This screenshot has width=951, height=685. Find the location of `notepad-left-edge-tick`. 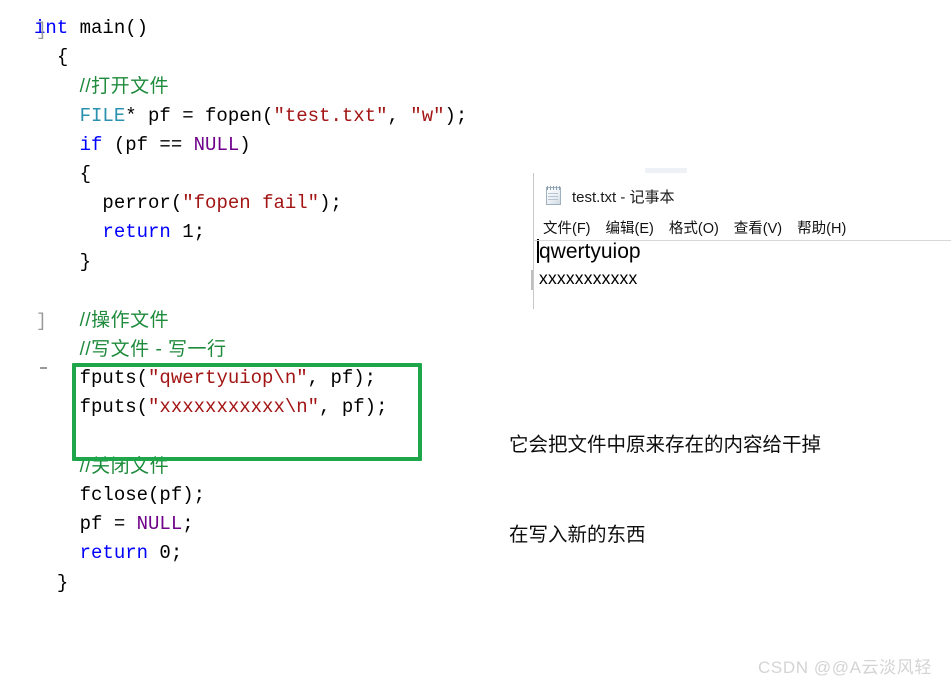

notepad-left-edge-tick is located at coordinates (532, 280).